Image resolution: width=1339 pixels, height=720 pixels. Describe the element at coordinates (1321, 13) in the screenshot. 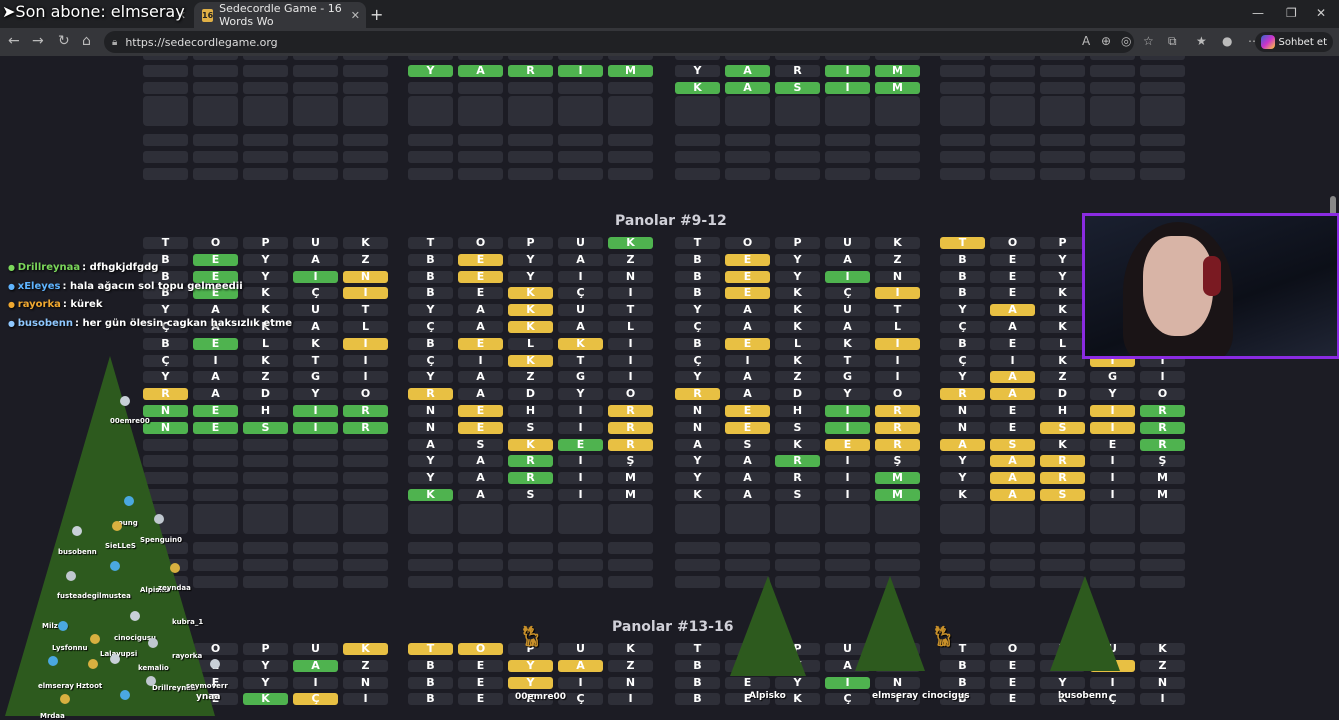

I see `window-close-icon: ✕` at that location.